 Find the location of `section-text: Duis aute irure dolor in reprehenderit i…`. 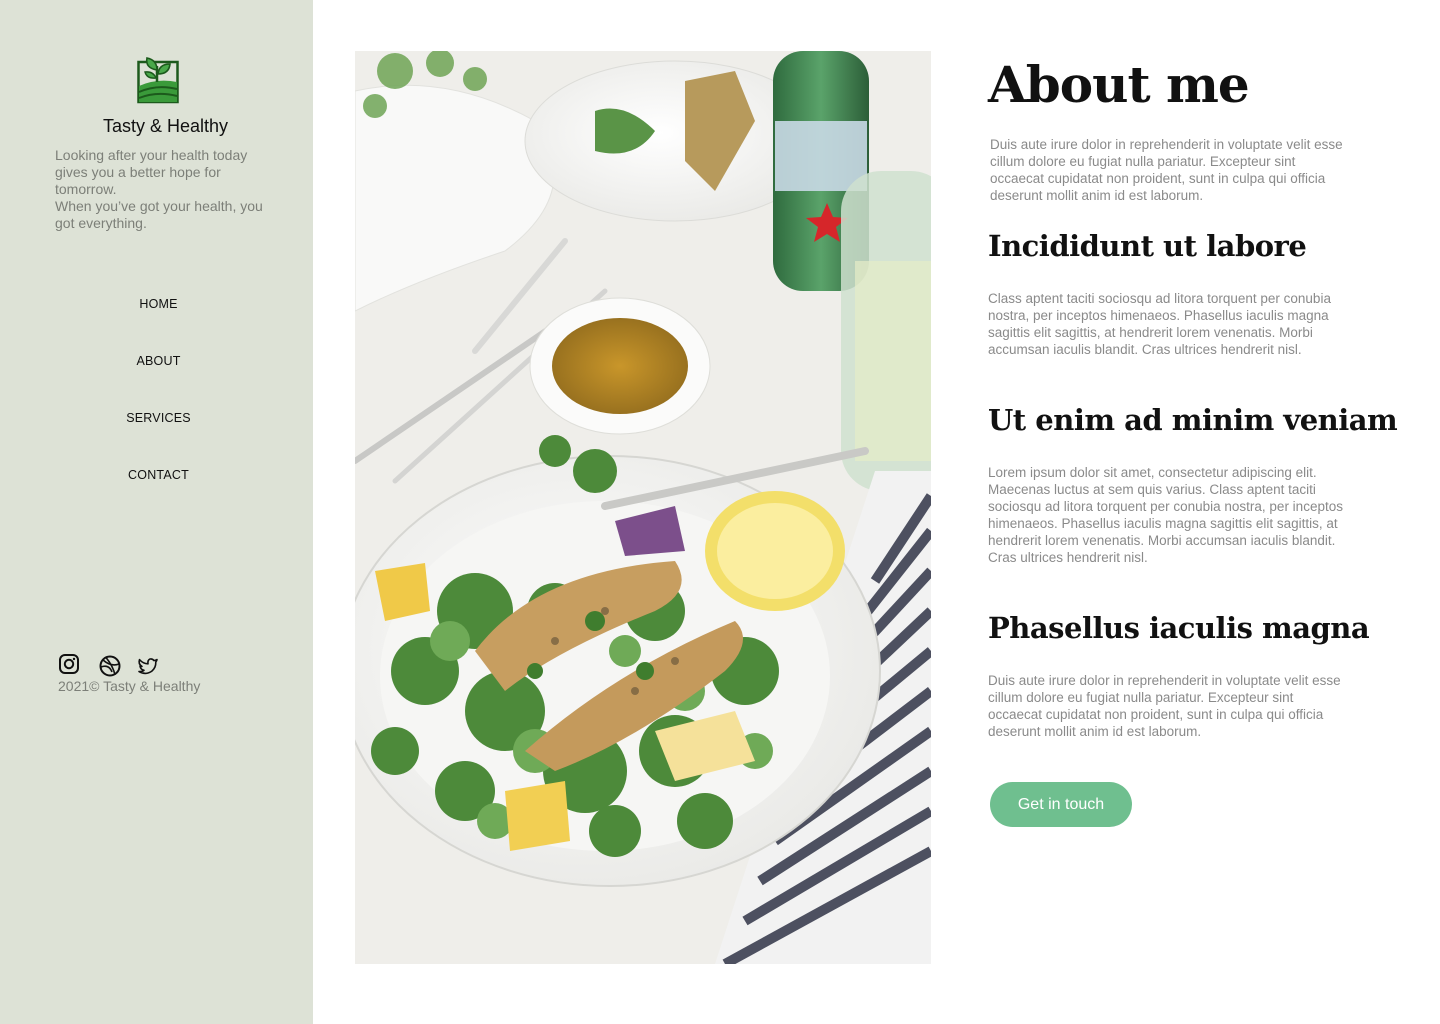

section-text: Duis aute irure dolor in reprehenderit i… is located at coordinates (1164, 706).